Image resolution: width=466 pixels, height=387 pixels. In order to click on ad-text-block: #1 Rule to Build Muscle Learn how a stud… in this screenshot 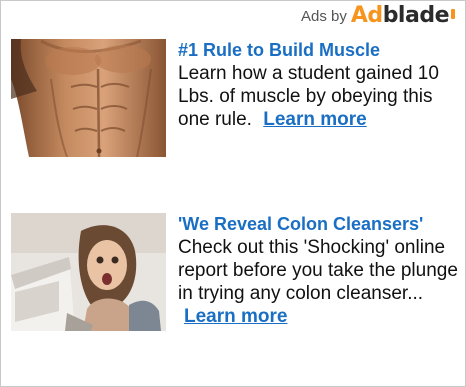, I will do `click(319, 85)`.